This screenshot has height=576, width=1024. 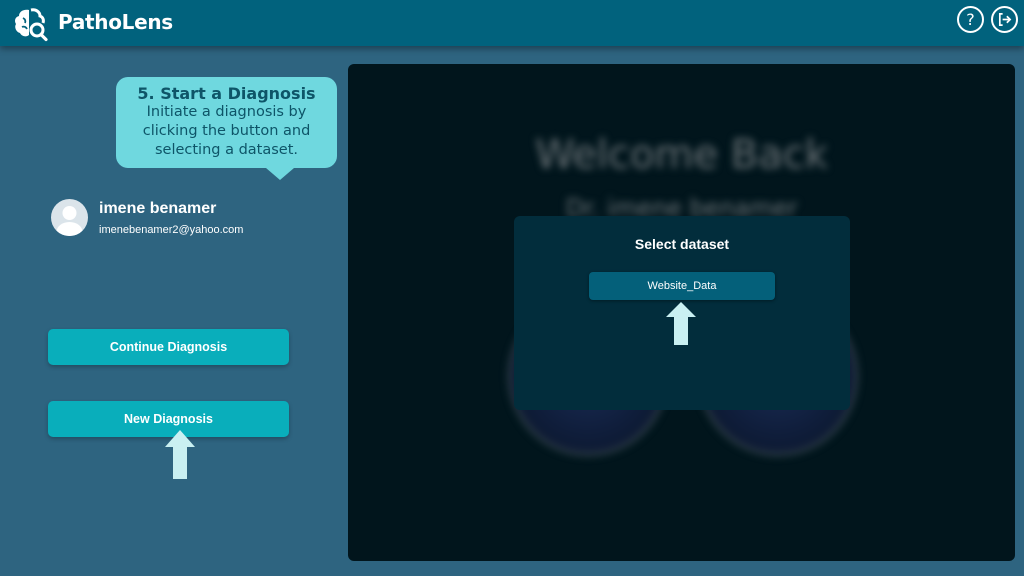 I want to click on app-title: PathoLens, so click(x=115, y=22).